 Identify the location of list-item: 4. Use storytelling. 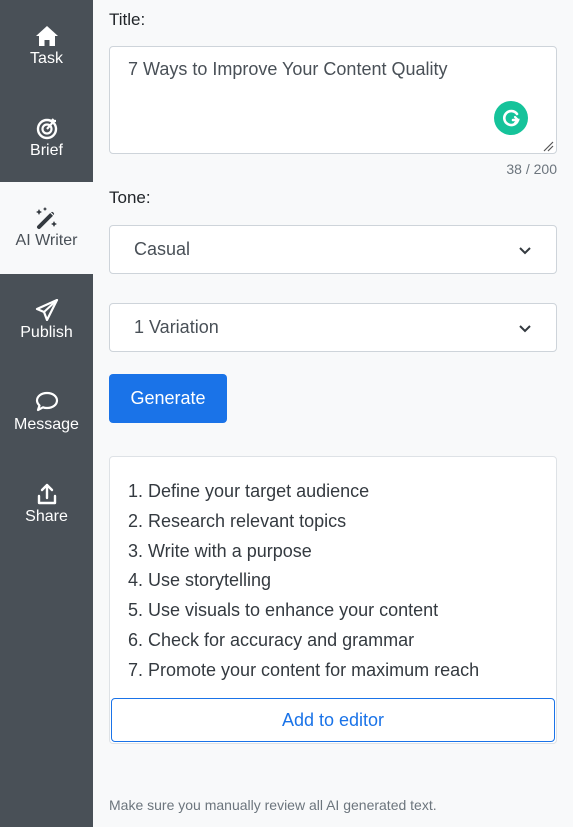
(200, 580).